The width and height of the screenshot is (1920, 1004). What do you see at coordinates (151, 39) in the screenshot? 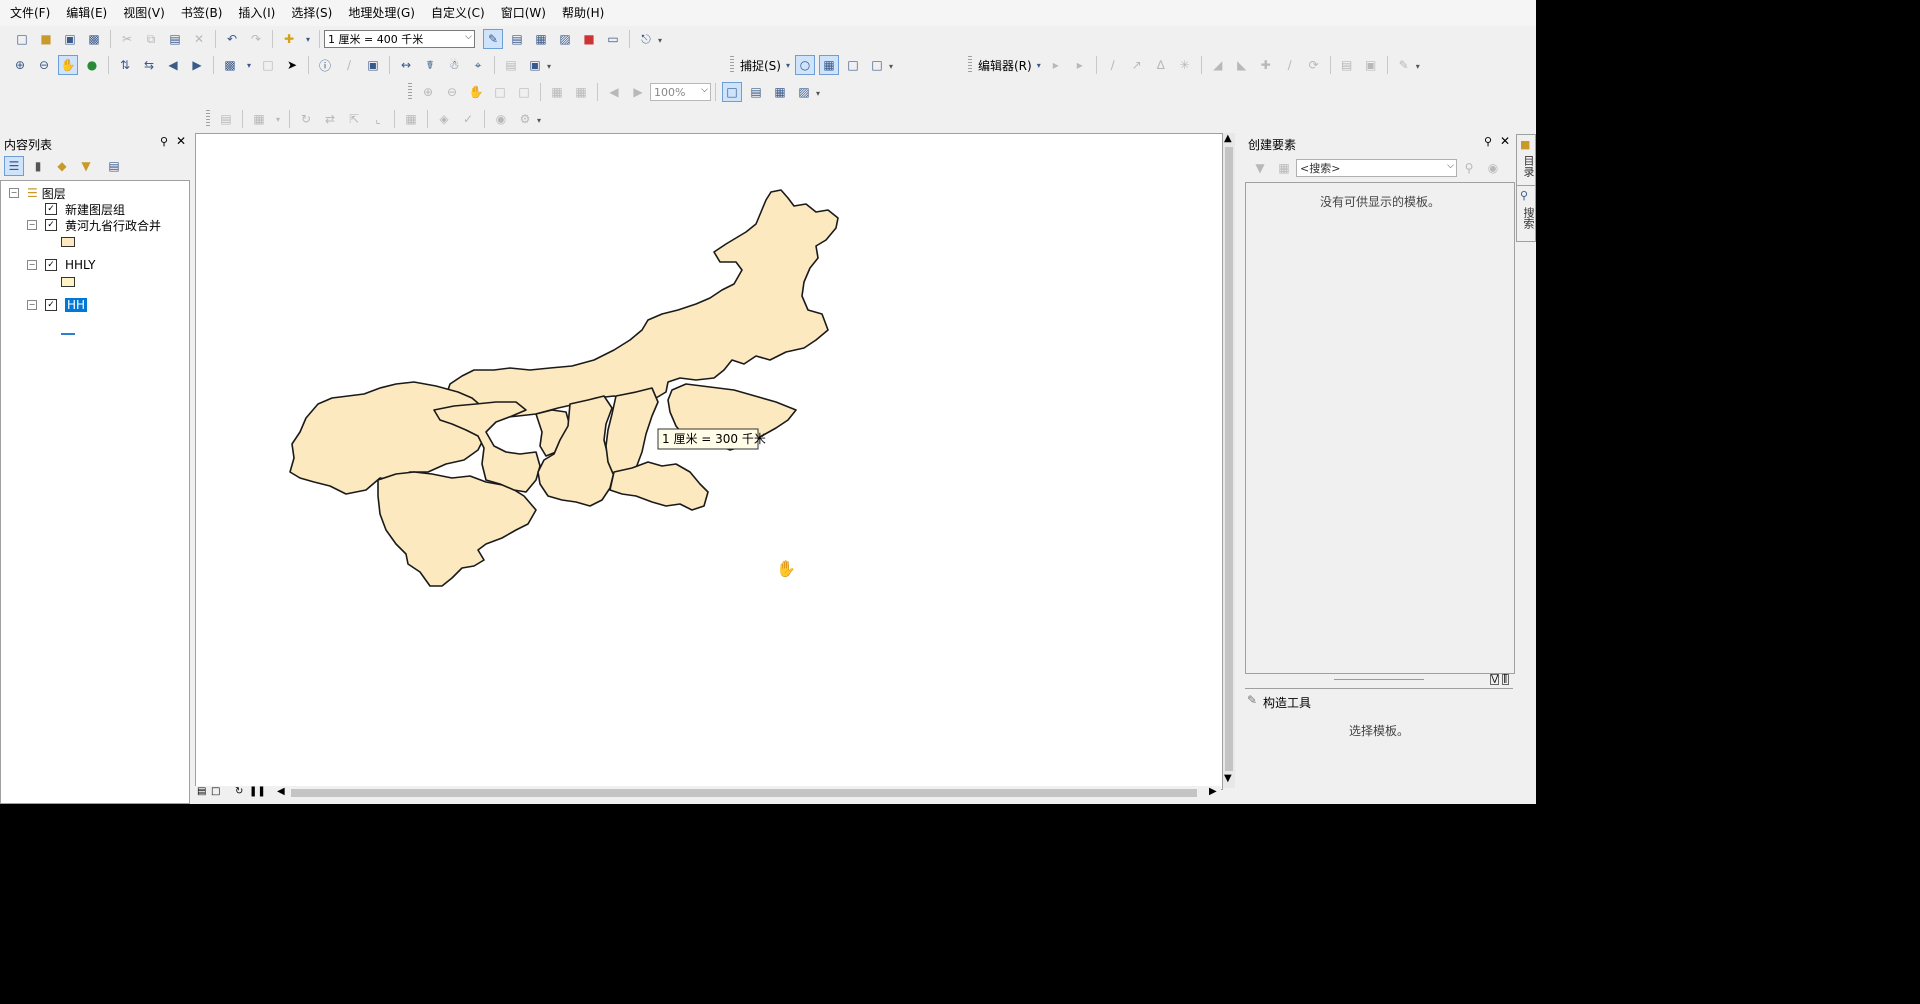
I see `copy-icon: ⧉` at bounding box center [151, 39].